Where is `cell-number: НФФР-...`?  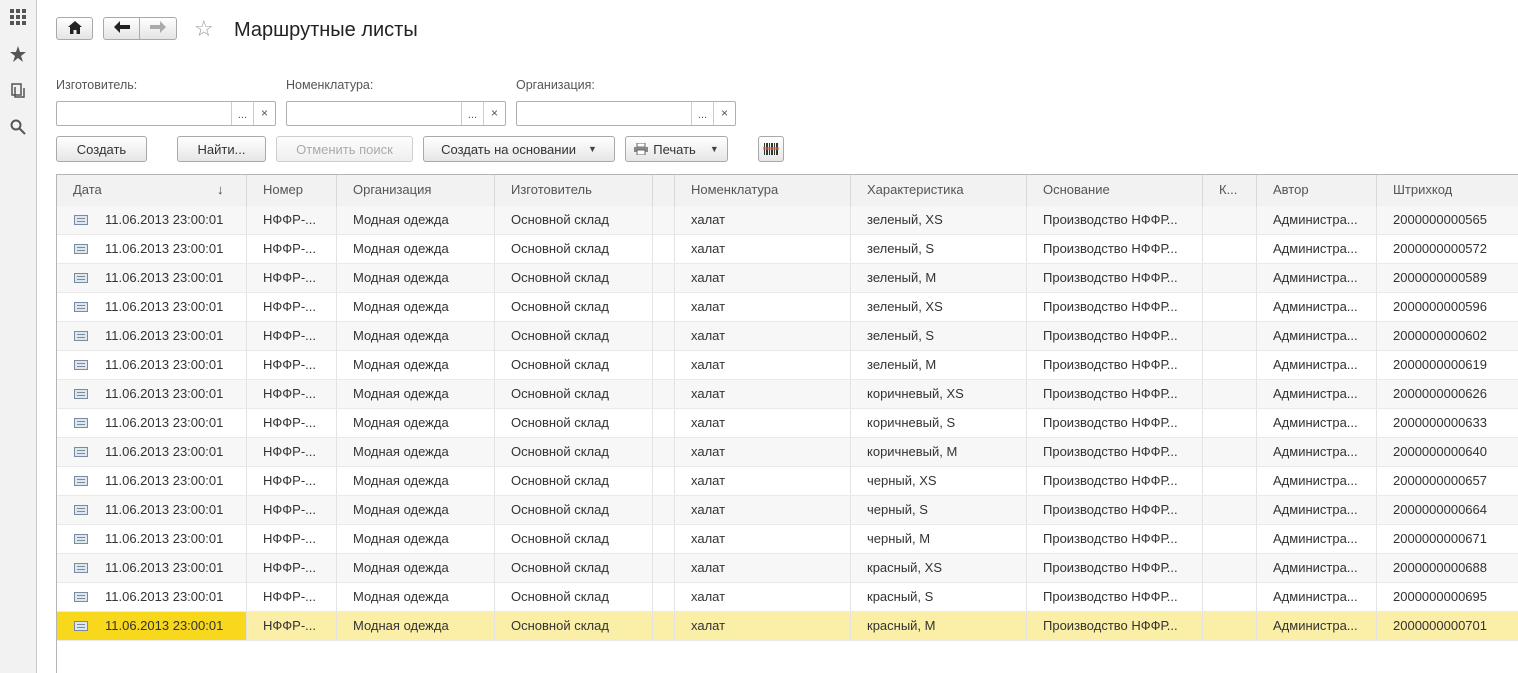
cell-number: НФФР-... is located at coordinates (292, 626).